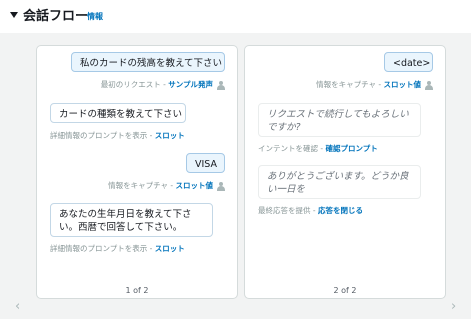 The height and width of the screenshot is (319, 471). I want to click on section-header: 会話フロー 情報, so click(235, 16).